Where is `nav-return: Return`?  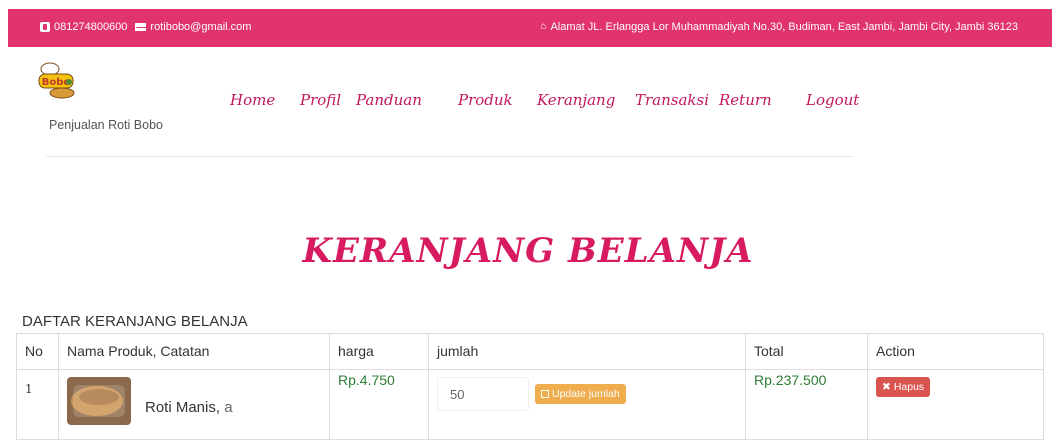
nav-return: Return is located at coordinates (745, 100).